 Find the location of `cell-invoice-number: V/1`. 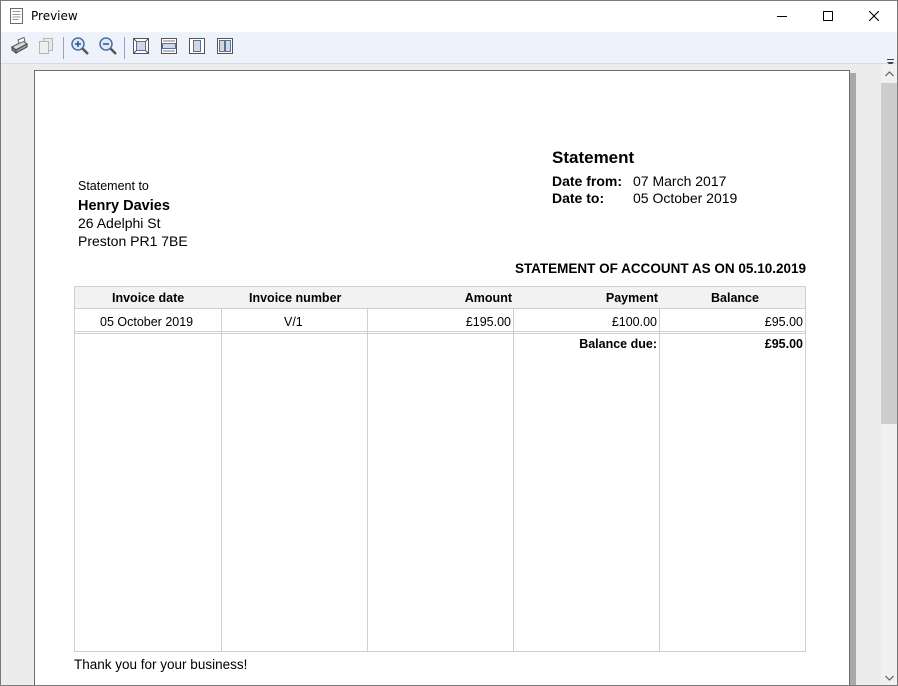

cell-invoice-number: V/1 is located at coordinates (293, 322).